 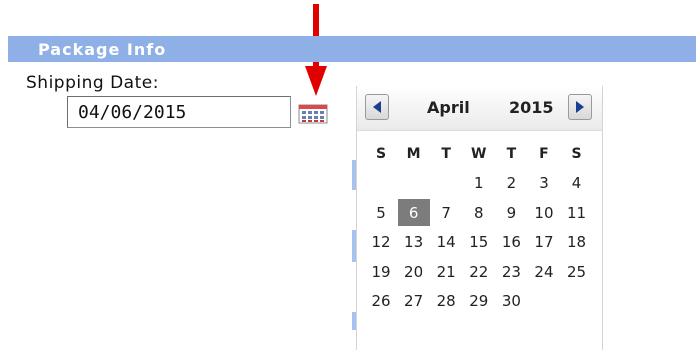 What do you see at coordinates (446, 301) in the screenshot?
I see `day-cell: 28` at bounding box center [446, 301].